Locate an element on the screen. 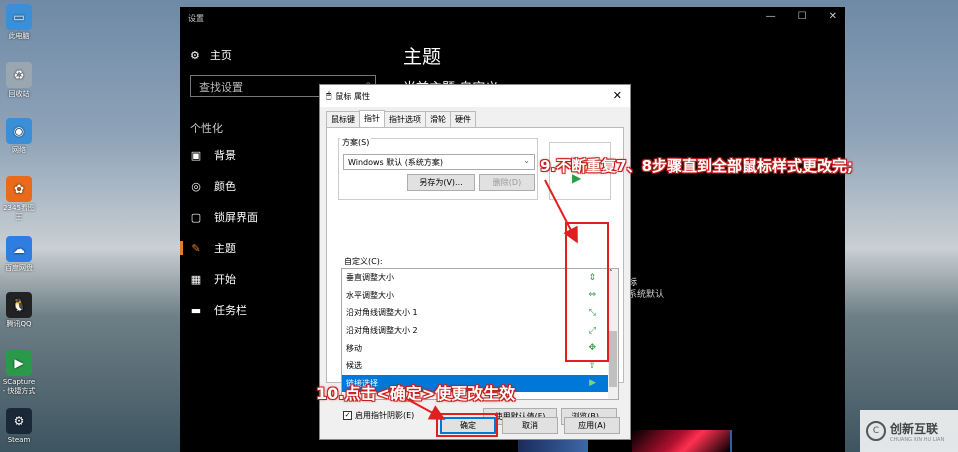 Image resolution: width=958 pixels, height=452 pixels. annotation-arrows is located at coordinates (491, 299).